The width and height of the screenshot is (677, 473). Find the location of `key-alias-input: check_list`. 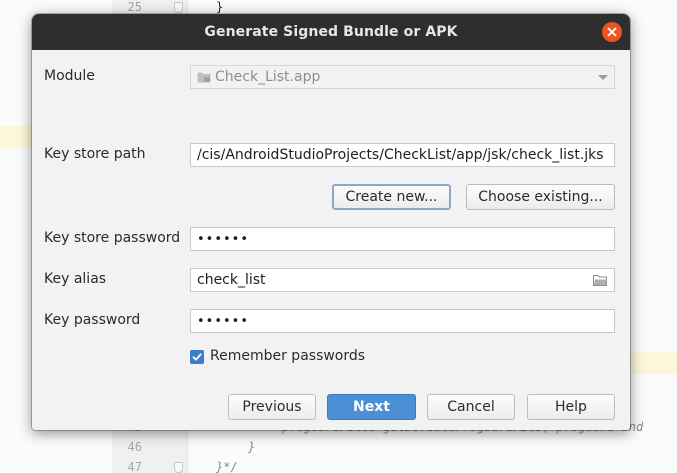

key-alias-input: check_list is located at coordinates (402, 280).